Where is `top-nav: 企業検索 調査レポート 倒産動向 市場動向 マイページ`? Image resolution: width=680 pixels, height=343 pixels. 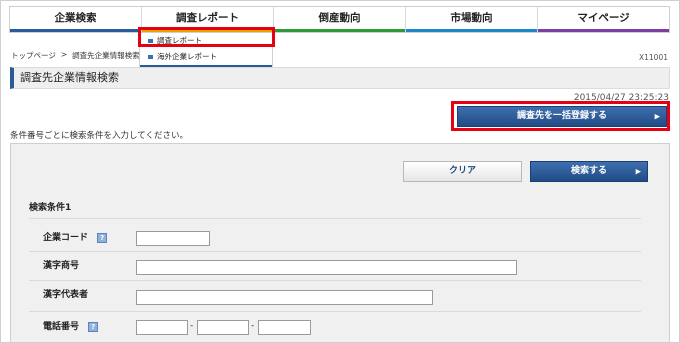 top-nav: 企業検索 調査レポート 倒産動向 市場動向 マイページ is located at coordinates (339, 19).